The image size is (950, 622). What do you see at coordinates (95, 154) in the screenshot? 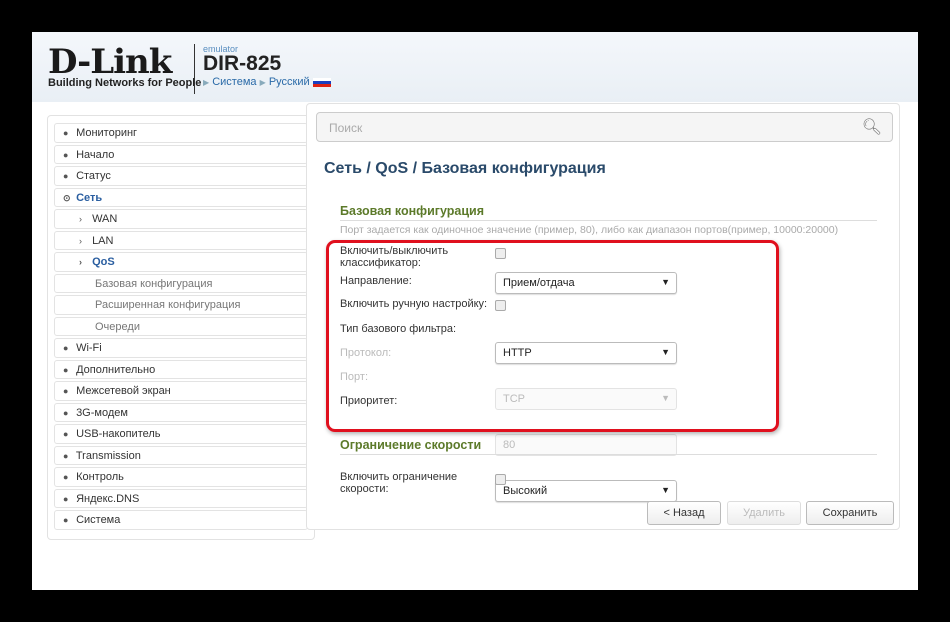
I see `sidebar-item-label: Начало` at bounding box center [95, 154].